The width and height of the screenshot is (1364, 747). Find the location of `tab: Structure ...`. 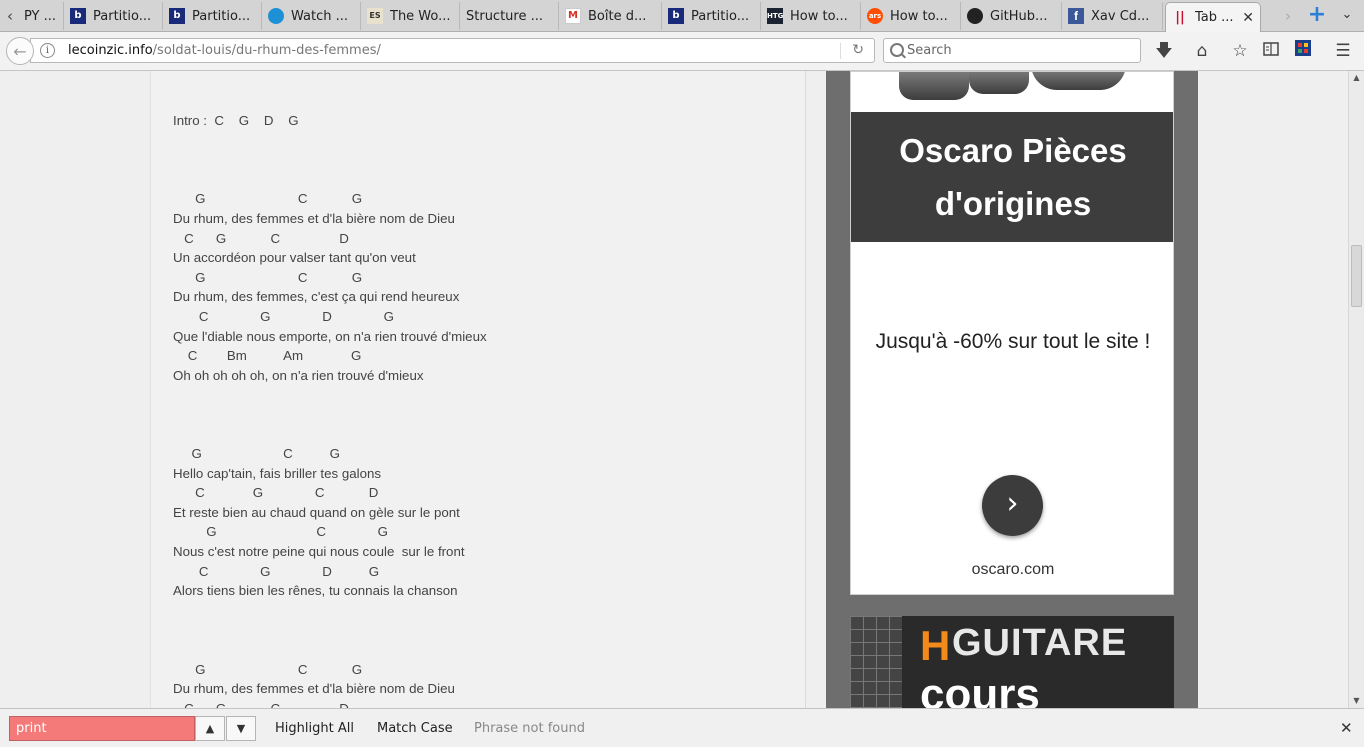

tab: Structure ... is located at coordinates (509, 16).